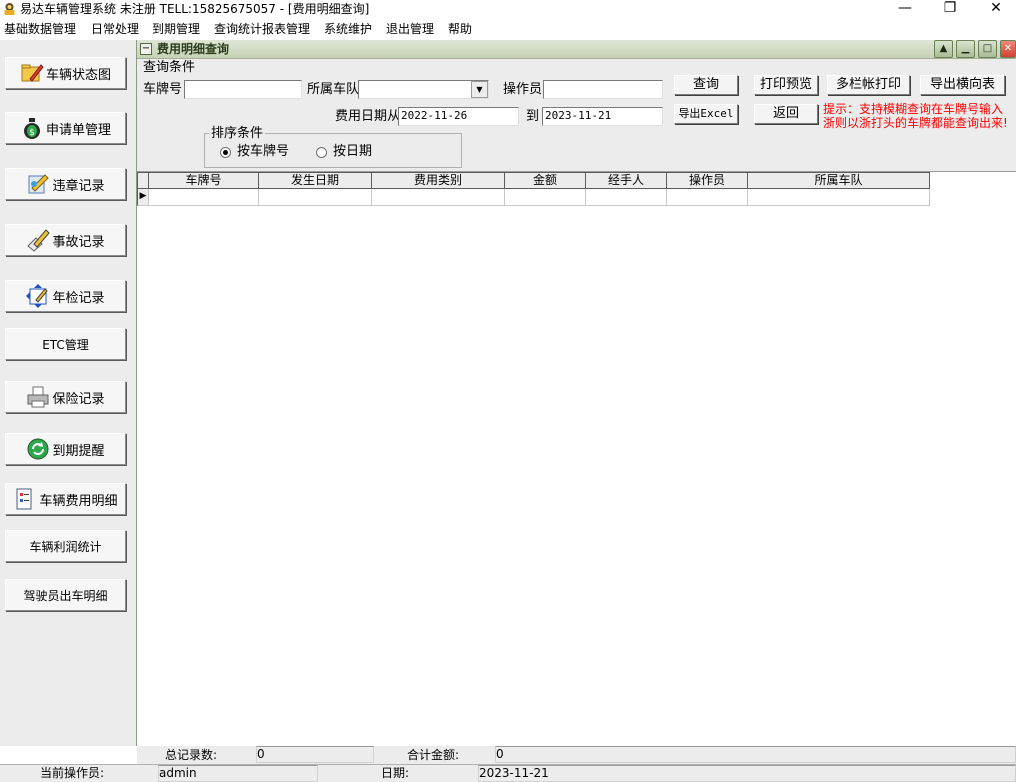 The width and height of the screenshot is (1016, 782). I want to click on close-button: ✕, so click(996, 9).